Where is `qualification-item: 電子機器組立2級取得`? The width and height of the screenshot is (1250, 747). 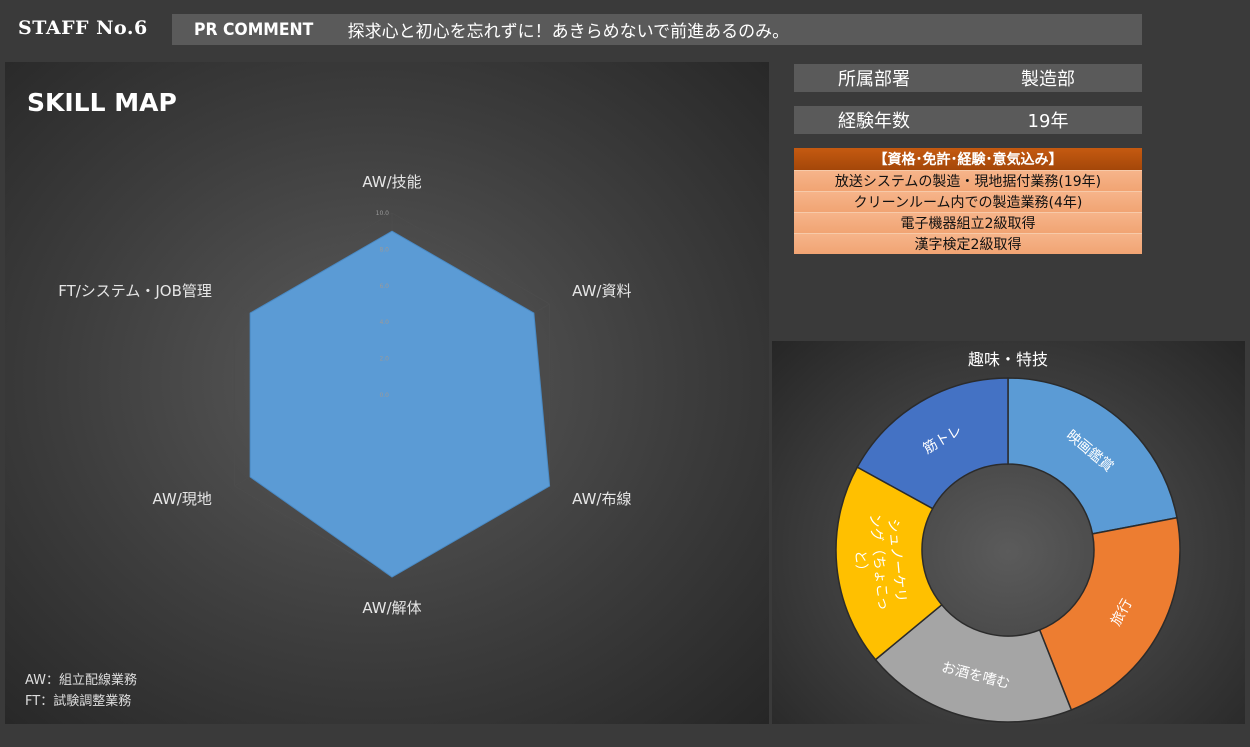 qualification-item: 電子機器組立2級取得 is located at coordinates (968, 222).